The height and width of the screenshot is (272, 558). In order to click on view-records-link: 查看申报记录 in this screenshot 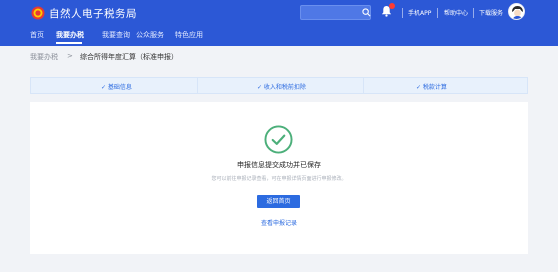, I will do `click(279, 222)`.